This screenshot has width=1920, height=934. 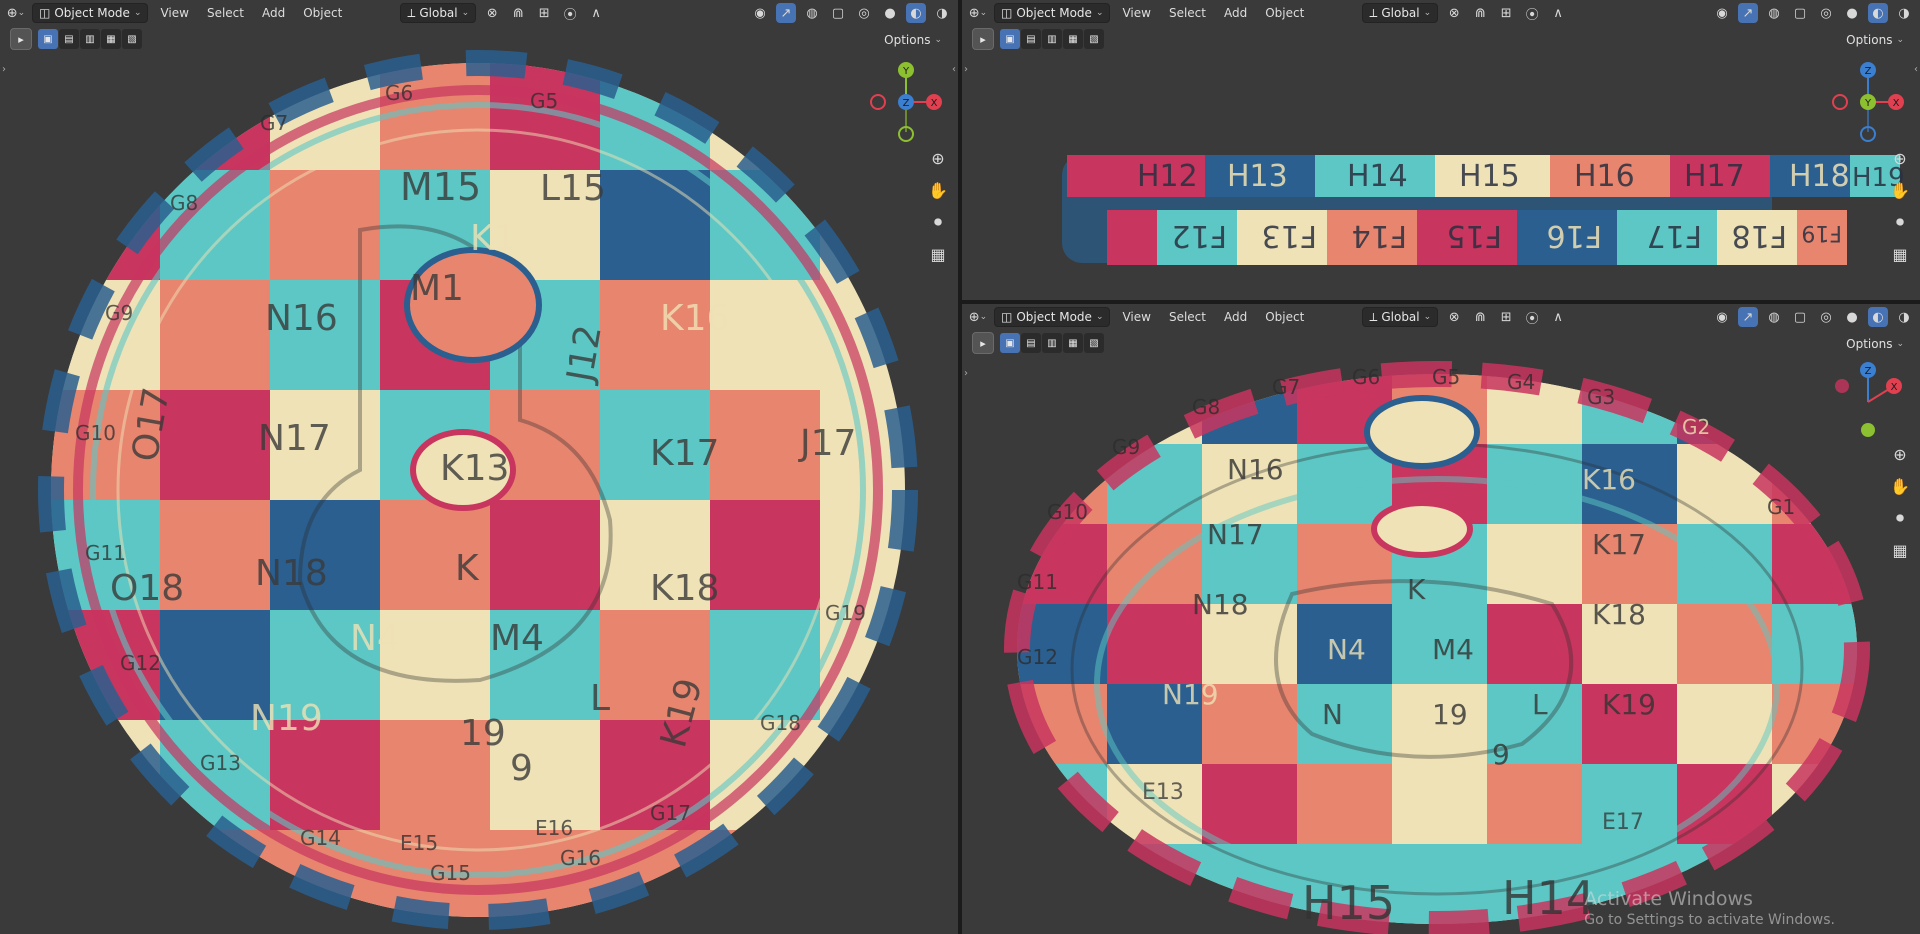 What do you see at coordinates (1868, 102) in the screenshot?
I see `navigation-gizmo: Z X Y` at bounding box center [1868, 102].